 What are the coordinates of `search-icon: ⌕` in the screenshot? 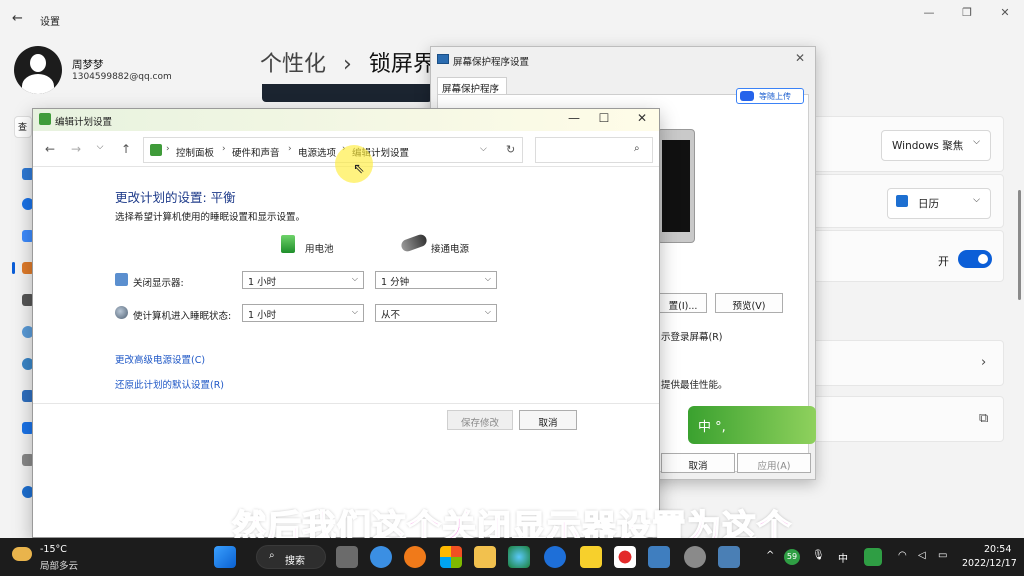 It's located at (637, 148).